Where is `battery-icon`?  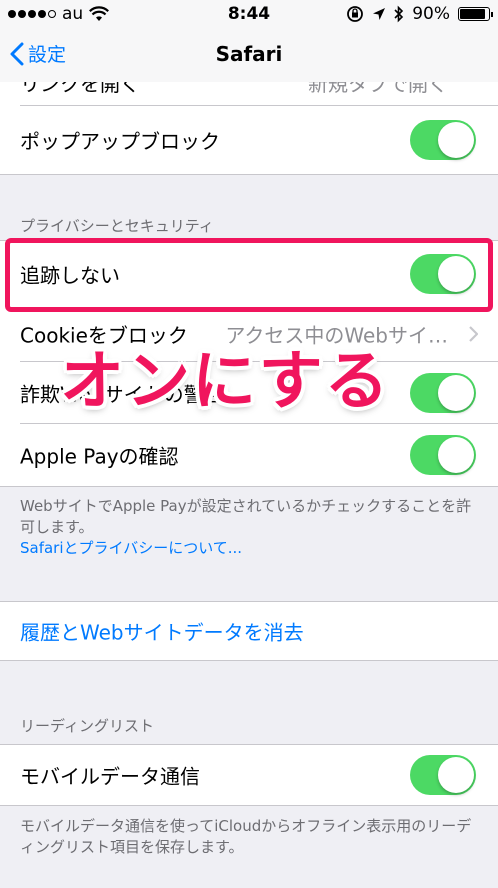 battery-icon is located at coordinates (475, 14).